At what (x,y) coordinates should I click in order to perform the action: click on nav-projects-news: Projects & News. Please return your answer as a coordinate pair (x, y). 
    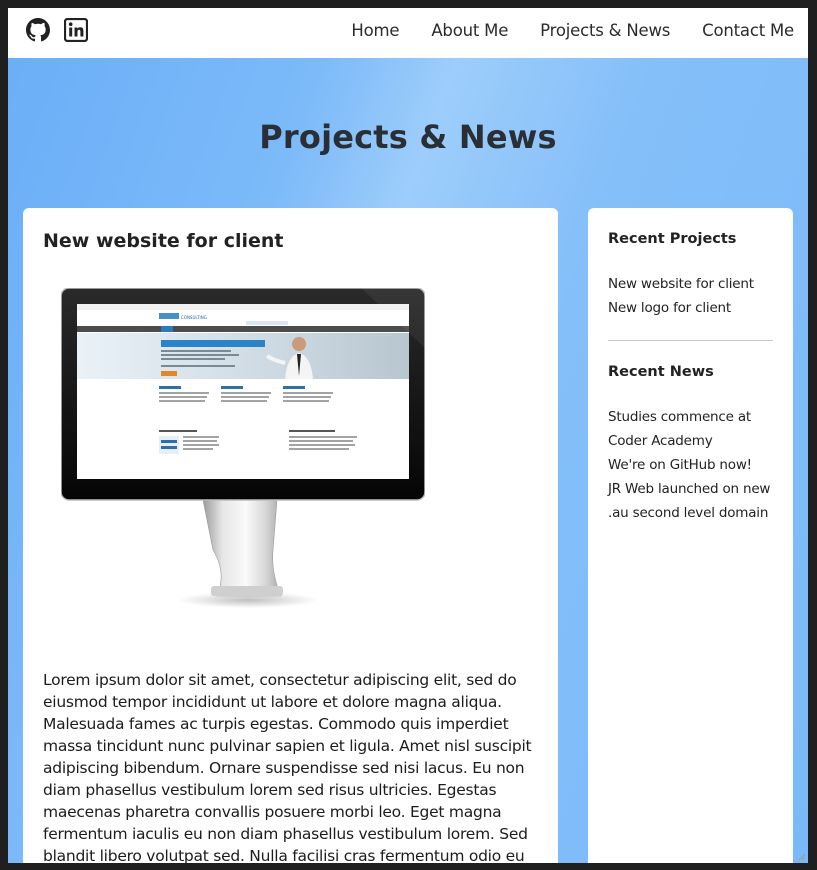
    Looking at the image, I should click on (605, 30).